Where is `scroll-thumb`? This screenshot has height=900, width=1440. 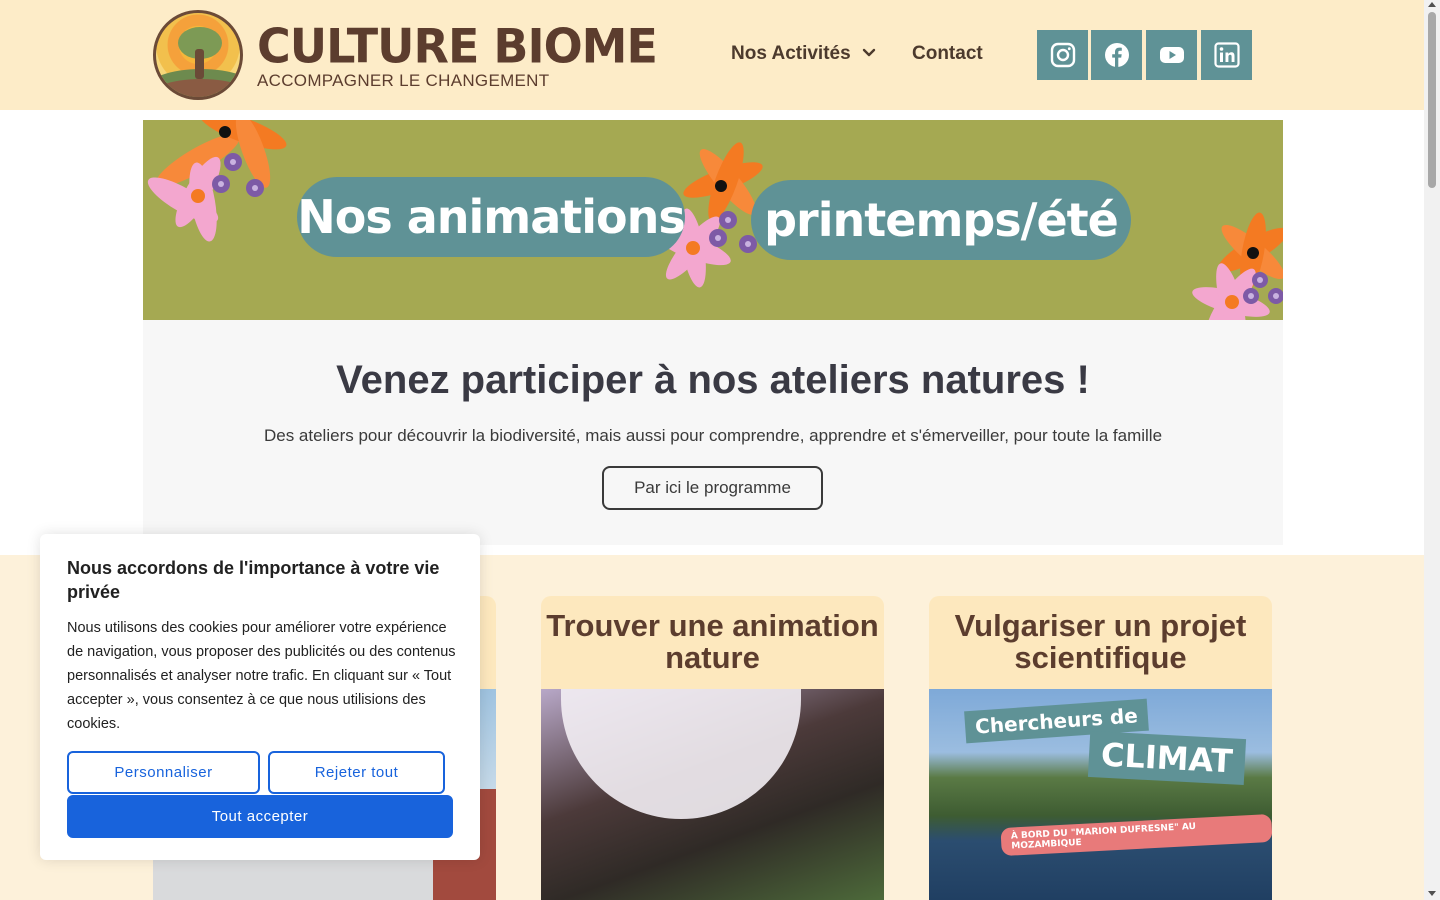 scroll-thumb is located at coordinates (1432, 100).